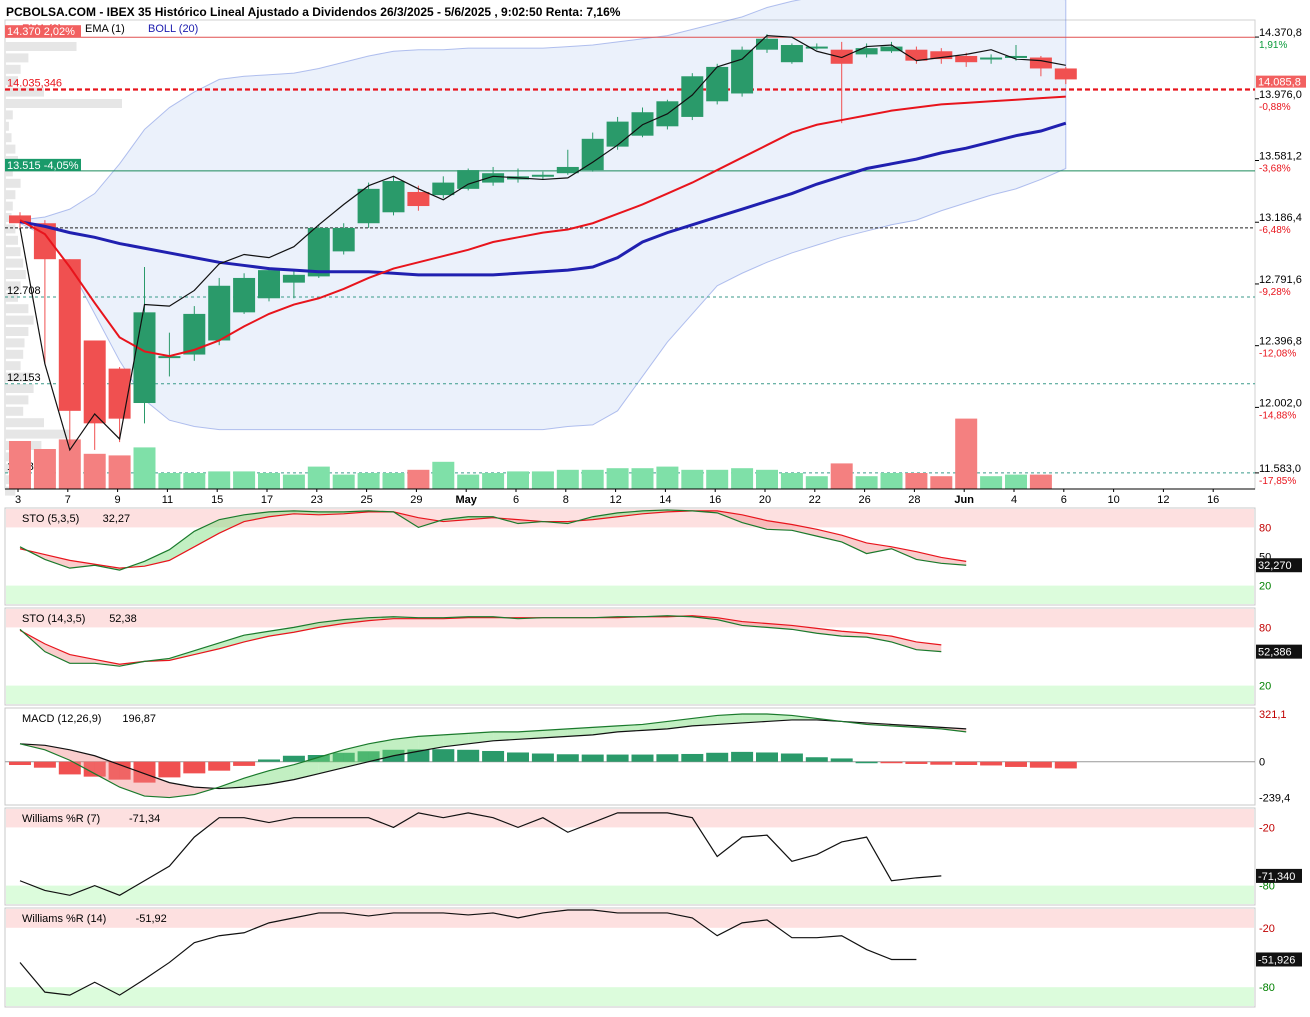 This screenshot has width=1310, height=1017. What do you see at coordinates (1274, 798) in the screenshot?
I see `indicator-tick-label: -239,4` at bounding box center [1274, 798].